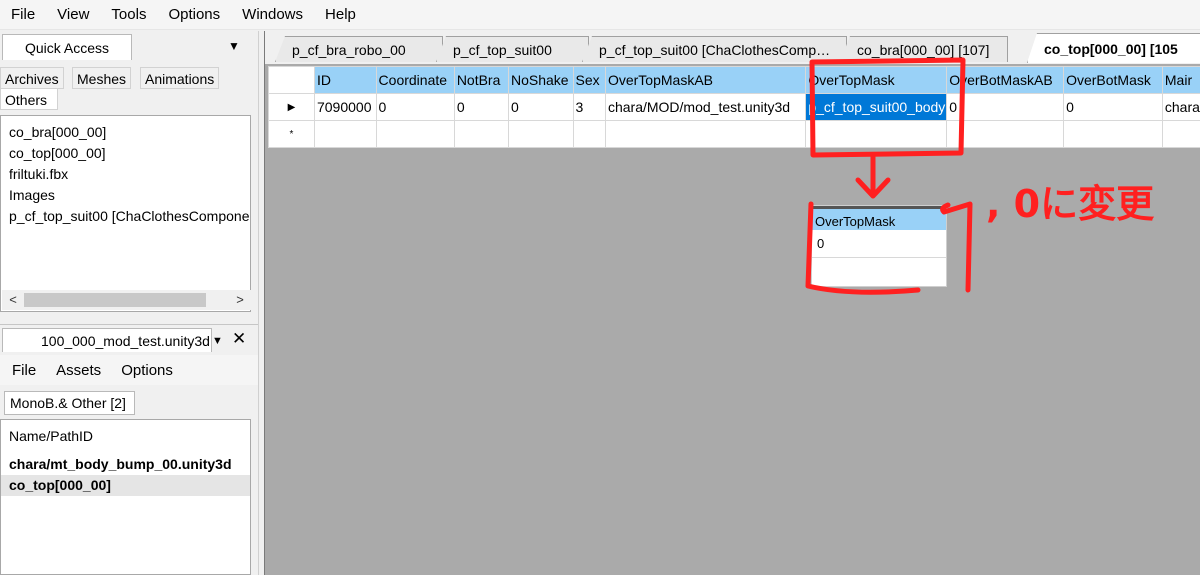 This screenshot has height=575, width=1200. Describe the element at coordinates (32, 78) in the screenshot. I see `tab-archives: Archives` at that location.